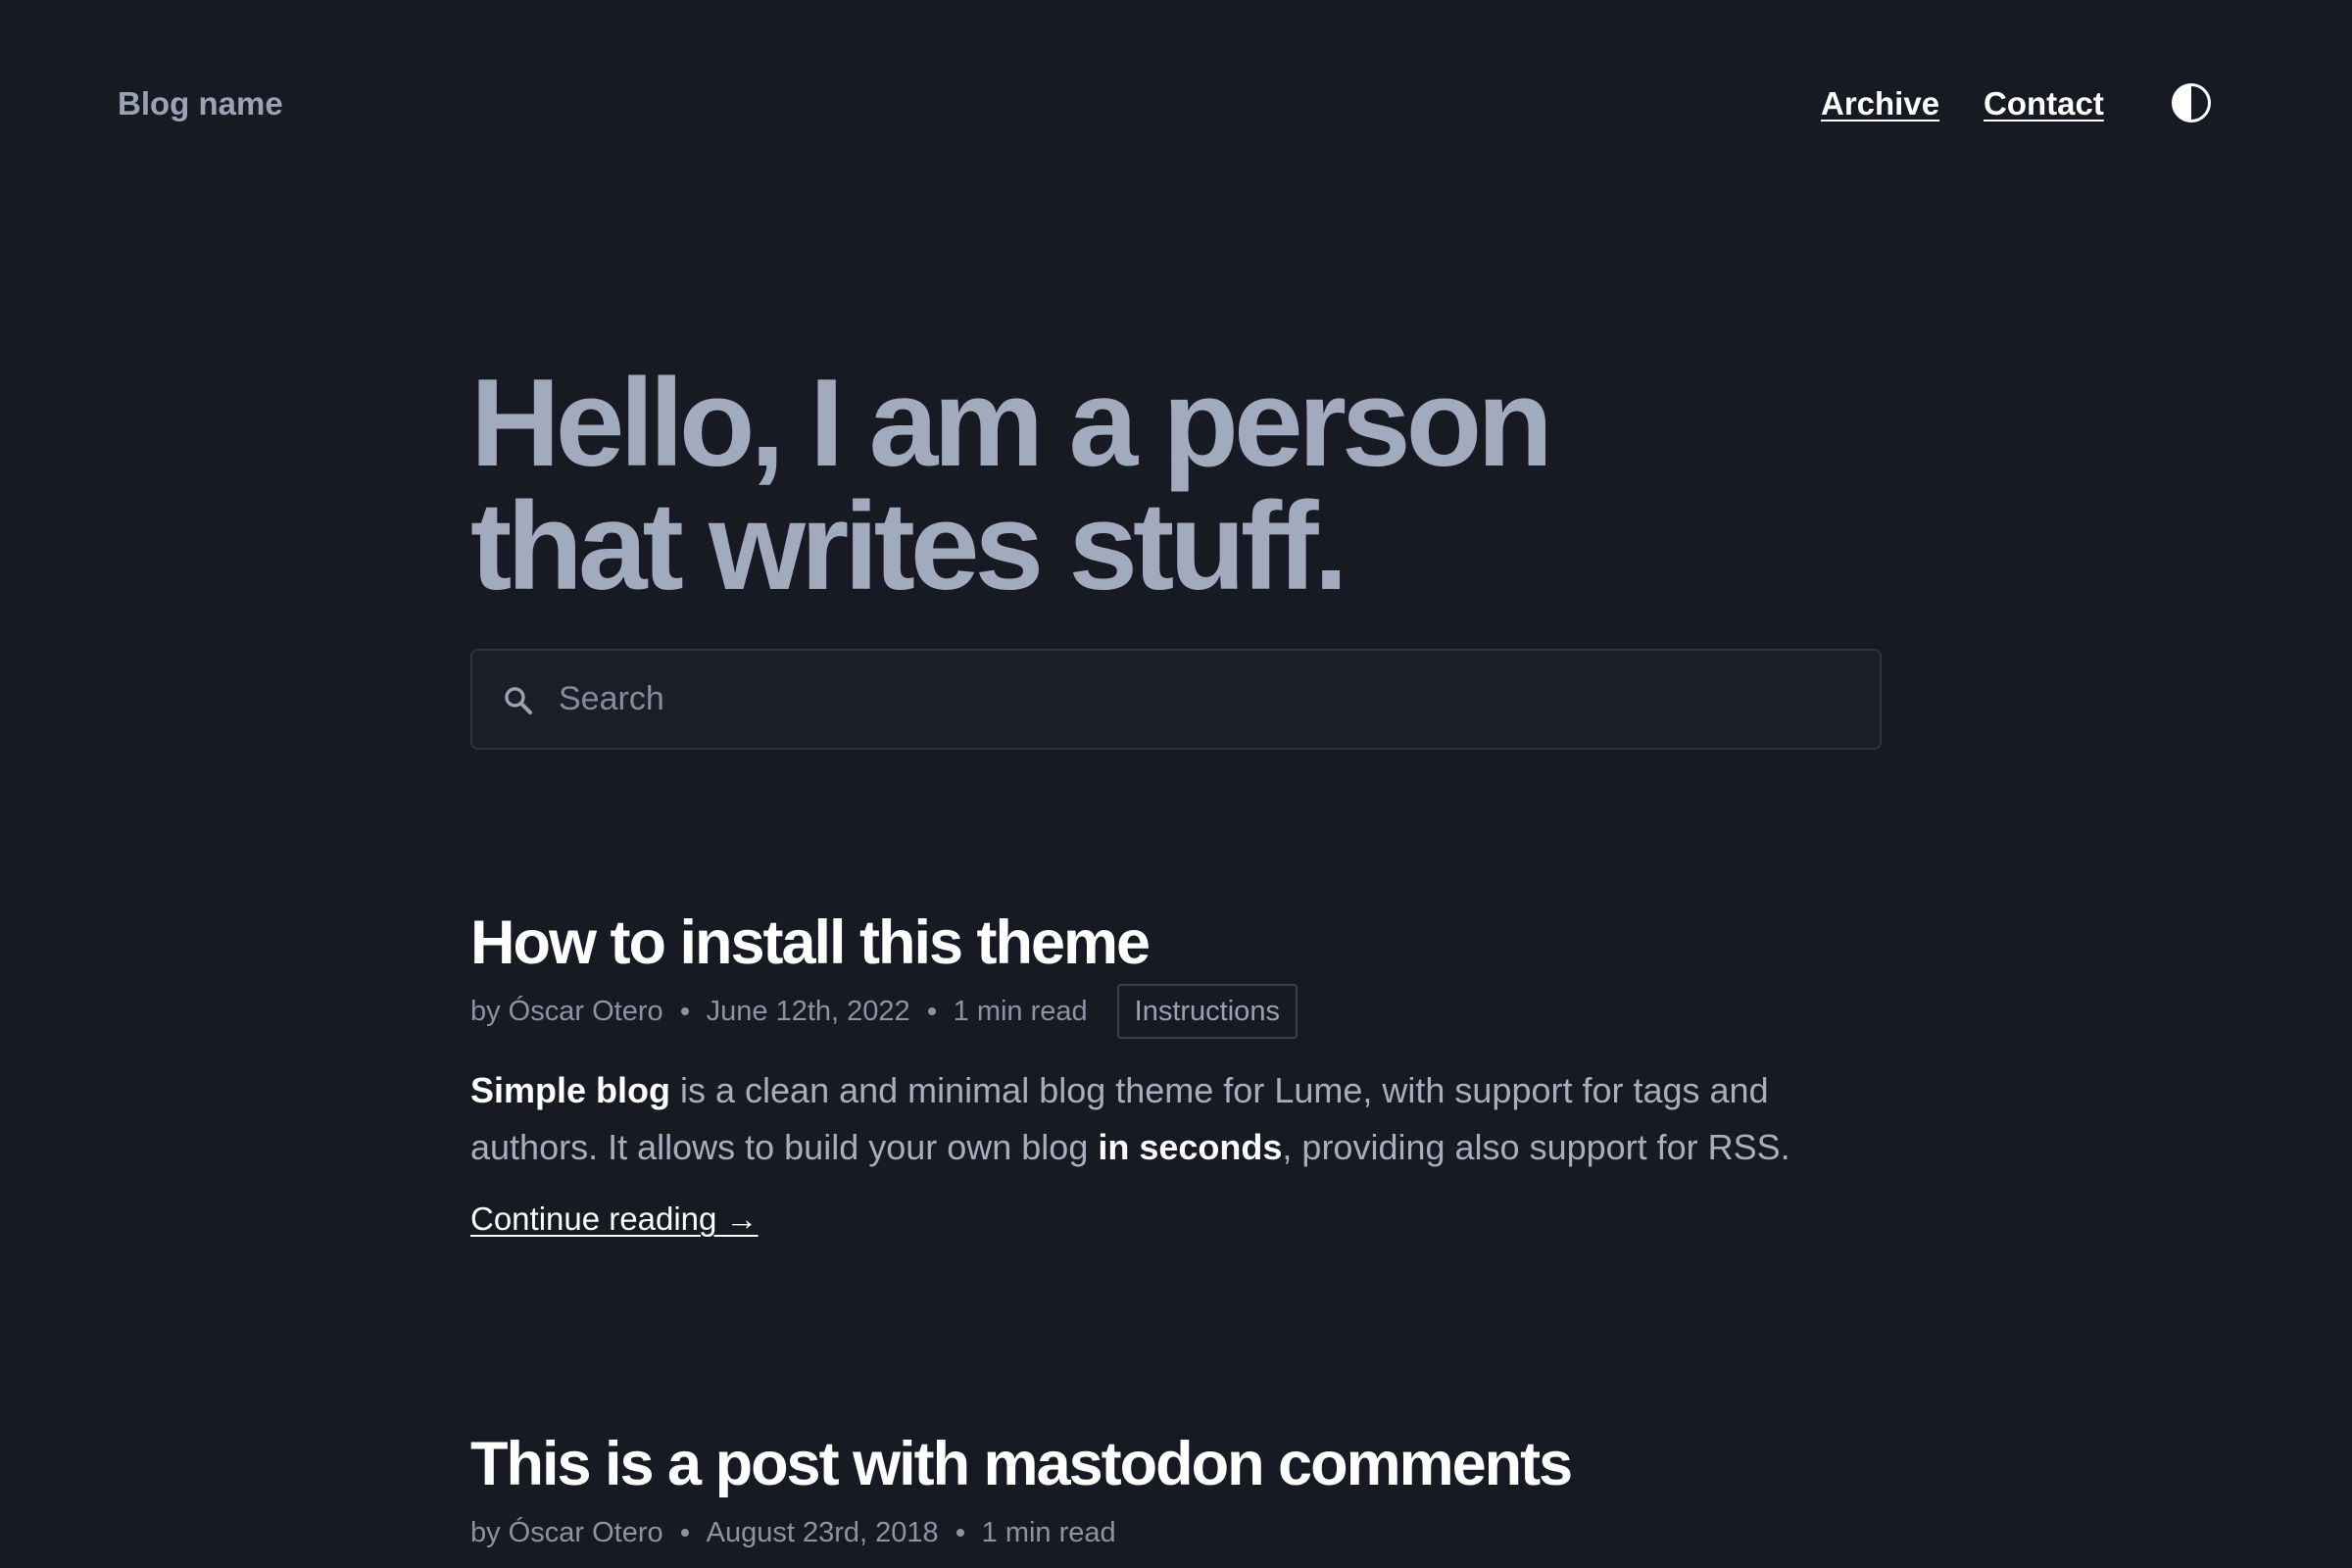 The height and width of the screenshot is (1568, 2352). I want to click on post-date: August 23rd, 2018, so click(822, 1532).